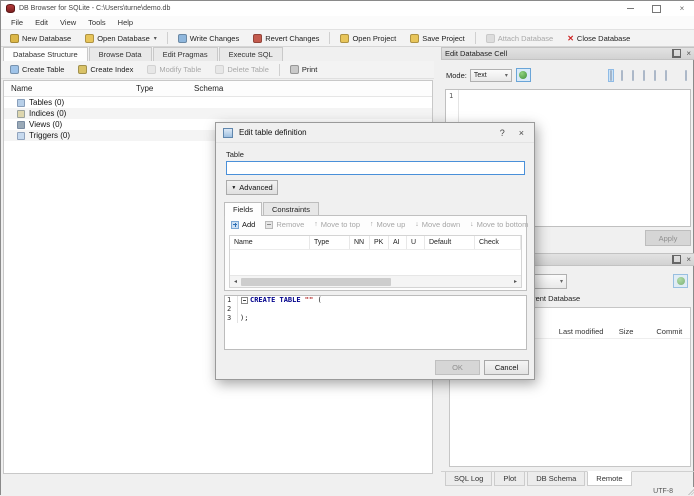 Image resolution: width=694 pixels, height=496 pixels. I want to click on scroll-left-icon: ◂, so click(235, 281).